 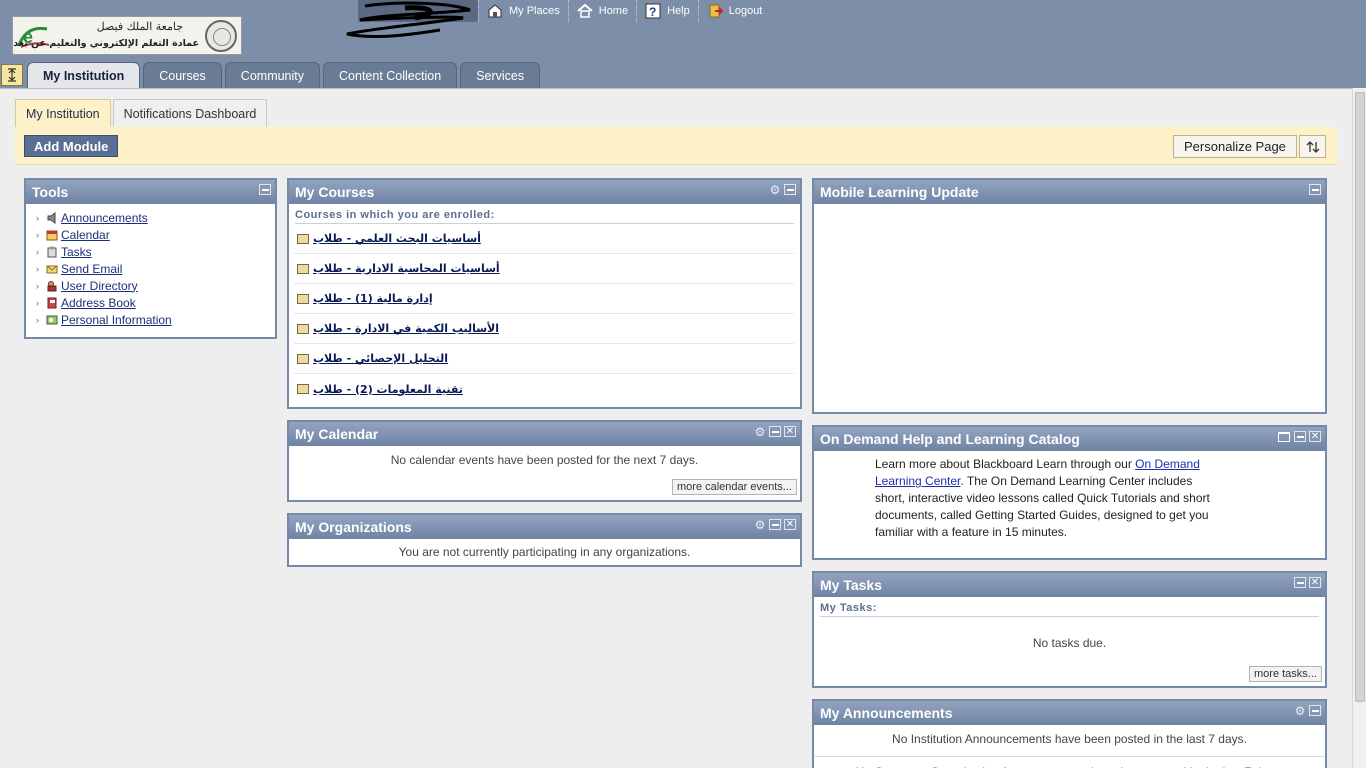 What do you see at coordinates (182, 75) in the screenshot?
I see `tab-courses: Courses` at bounding box center [182, 75].